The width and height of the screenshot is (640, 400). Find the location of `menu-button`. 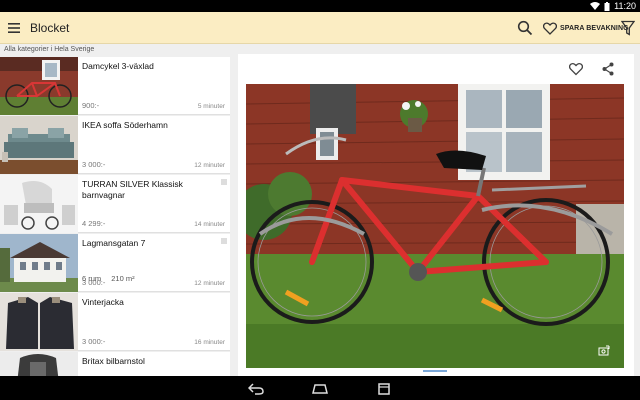

menu-button is located at coordinates (15, 28).